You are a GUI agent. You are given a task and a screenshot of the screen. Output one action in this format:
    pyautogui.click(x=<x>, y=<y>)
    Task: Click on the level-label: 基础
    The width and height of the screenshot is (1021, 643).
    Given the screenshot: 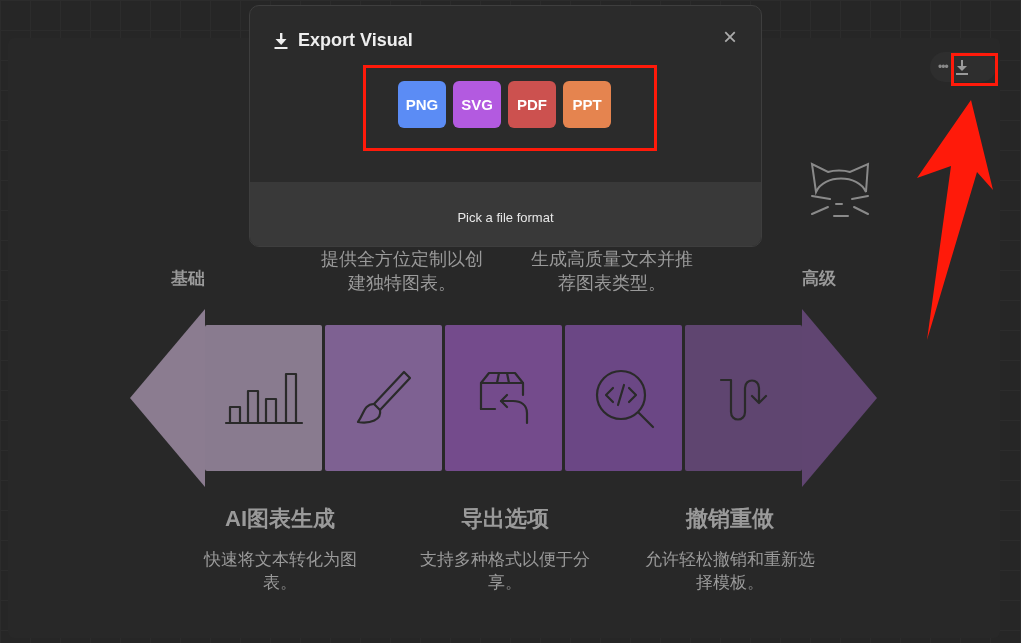 What is the action you would take?
    pyautogui.click(x=188, y=279)
    